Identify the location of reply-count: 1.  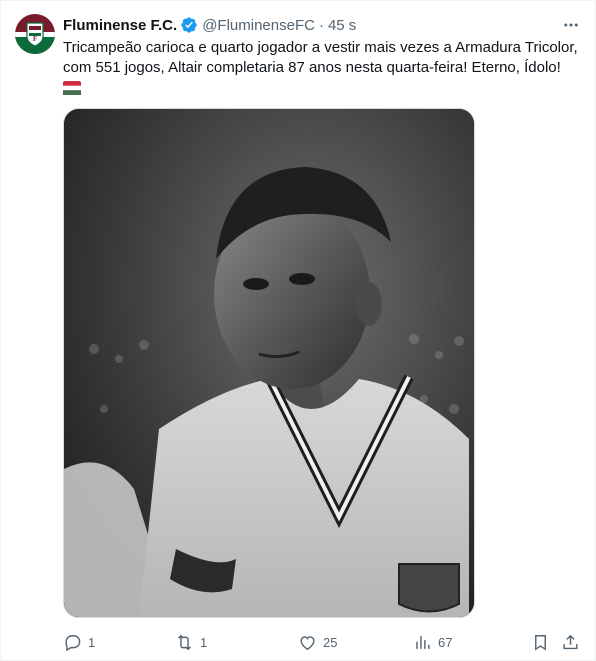
(92, 642).